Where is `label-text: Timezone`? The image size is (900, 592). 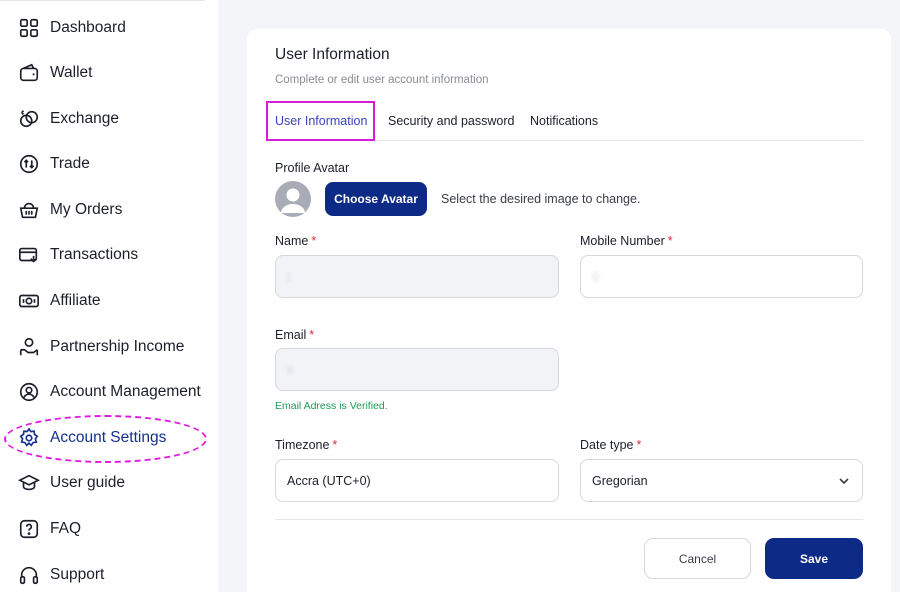
label-text: Timezone is located at coordinates (302, 445).